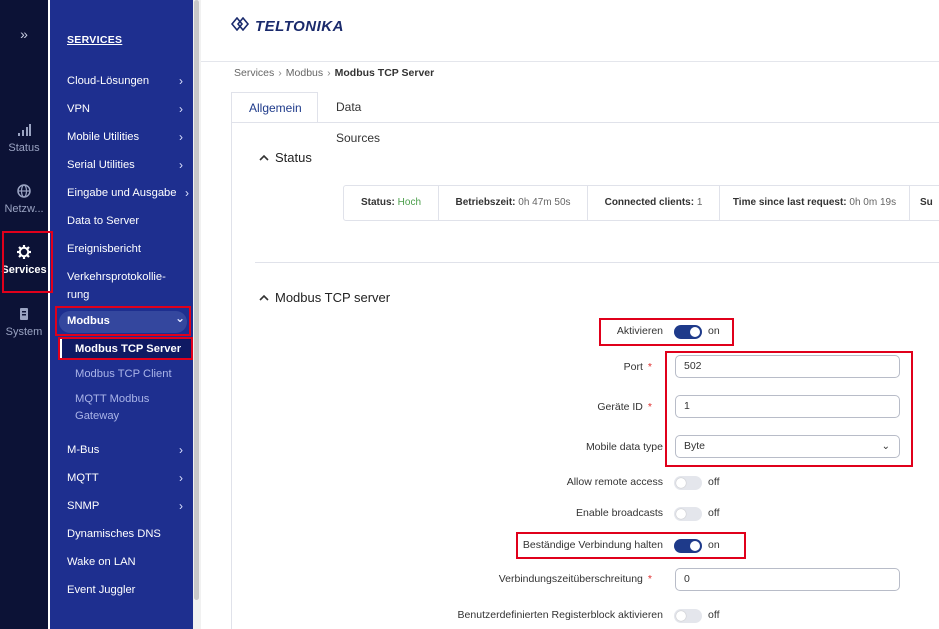 This screenshot has height=629, width=939. I want to click on tab-allgemein: Allgemein, so click(274, 107).